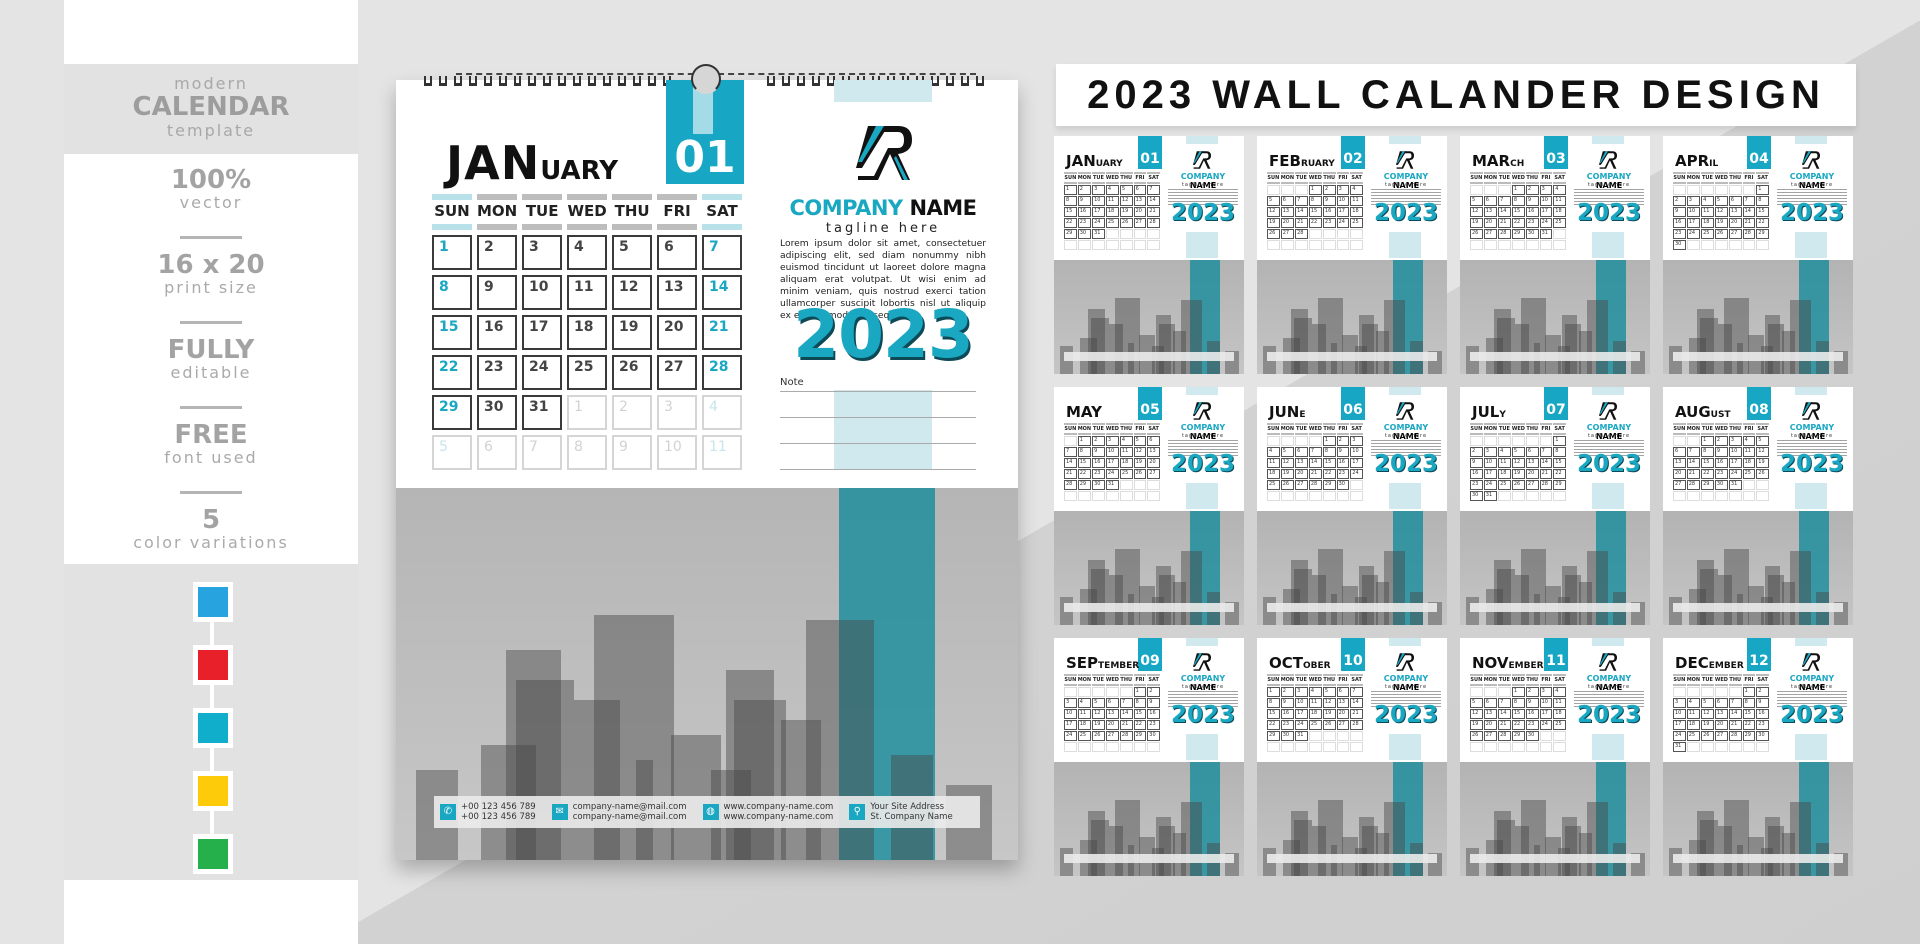  What do you see at coordinates (1559, 680) in the screenshot?
I see `weekday: SAT` at bounding box center [1559, 680].